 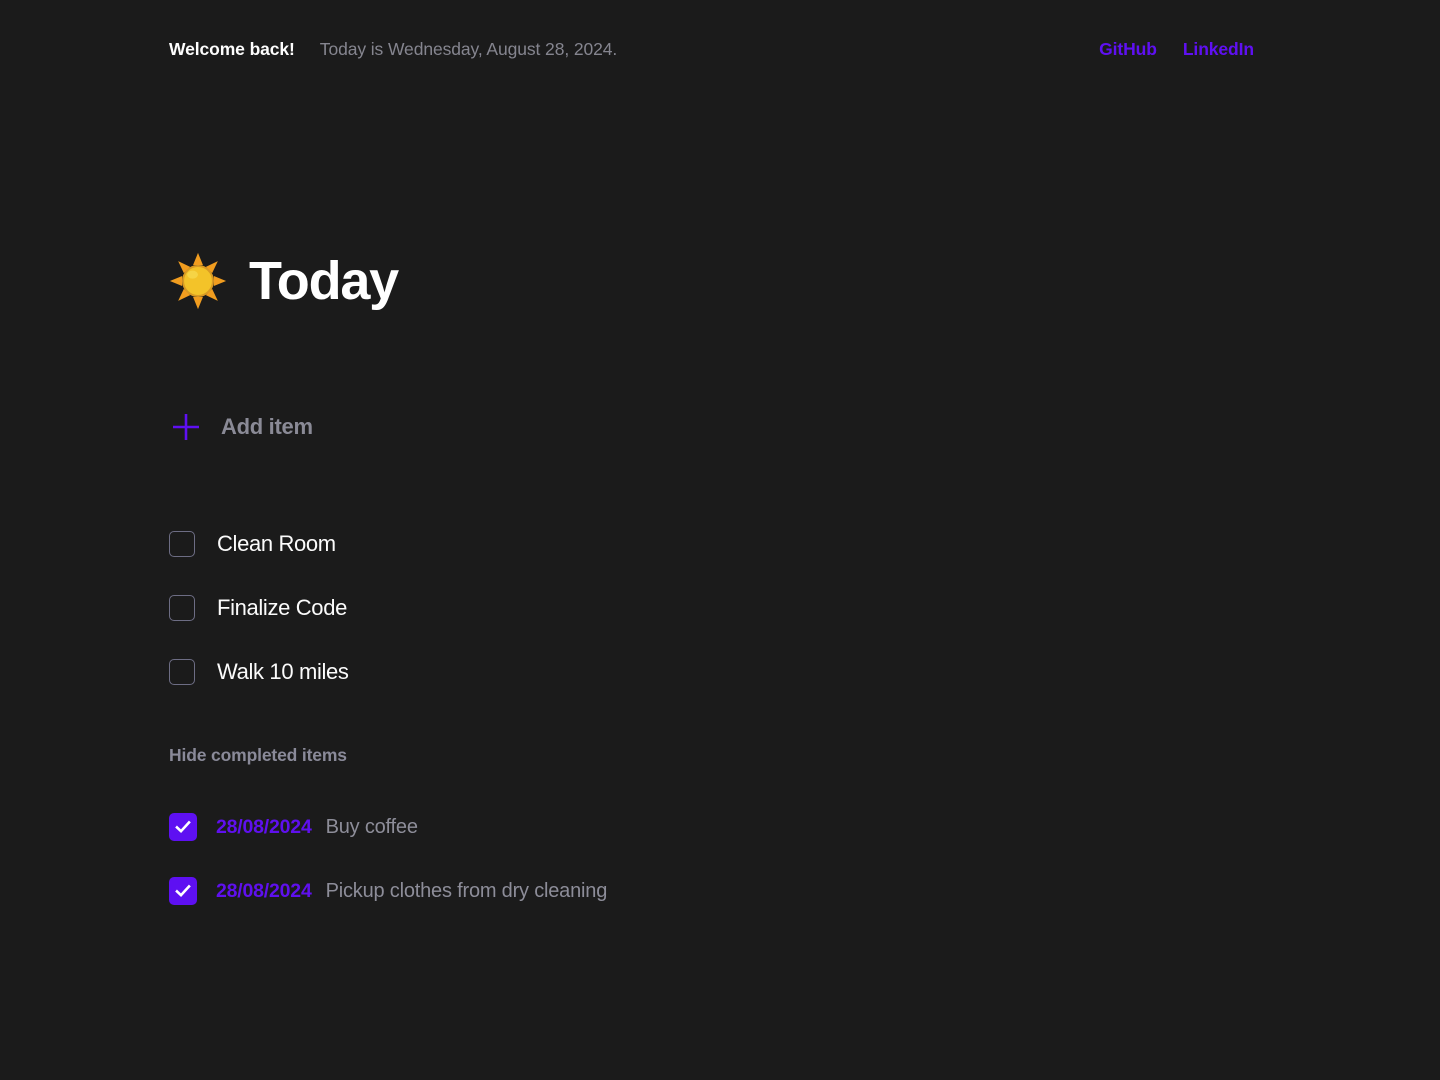 What do you see at coordinates (324, 281) in the screenshot?
I see `page-title-label: Today` at bounding box center [324, 281].